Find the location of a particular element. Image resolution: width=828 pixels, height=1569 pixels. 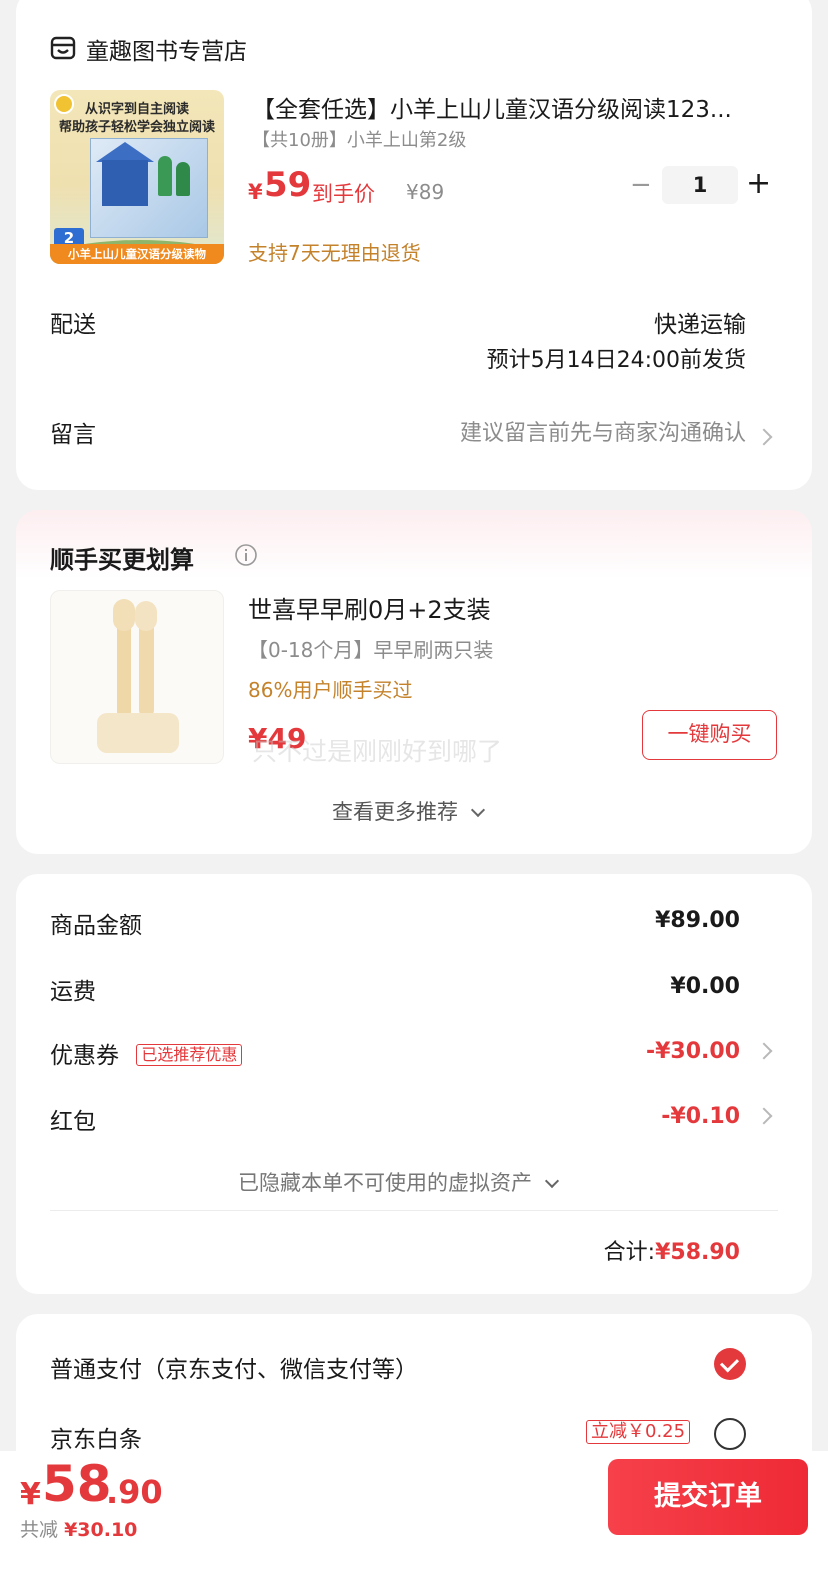

goods-amount-value: ¥89.00 is located at coordinates (697, 920).